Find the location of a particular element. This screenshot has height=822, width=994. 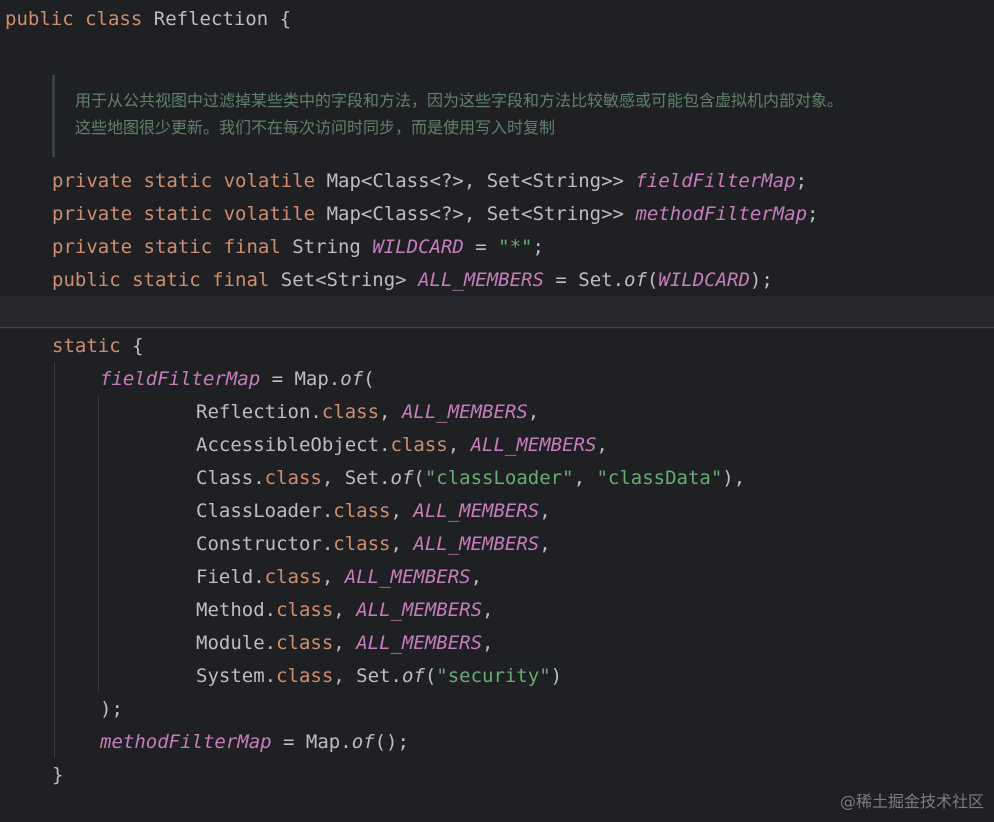

class-ref: Reflection is located at coordinates (253, 412).